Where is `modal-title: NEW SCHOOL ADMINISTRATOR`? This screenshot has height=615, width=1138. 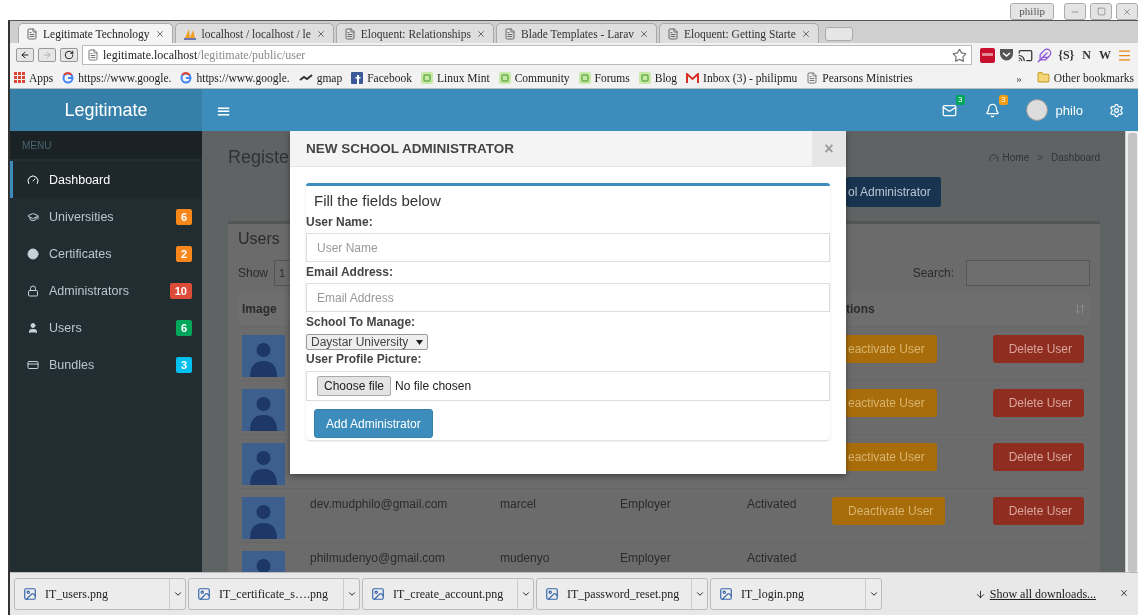 modal-title: NEW SCHOOL ADMINISTRATOR is located at coordinates (410, 148).